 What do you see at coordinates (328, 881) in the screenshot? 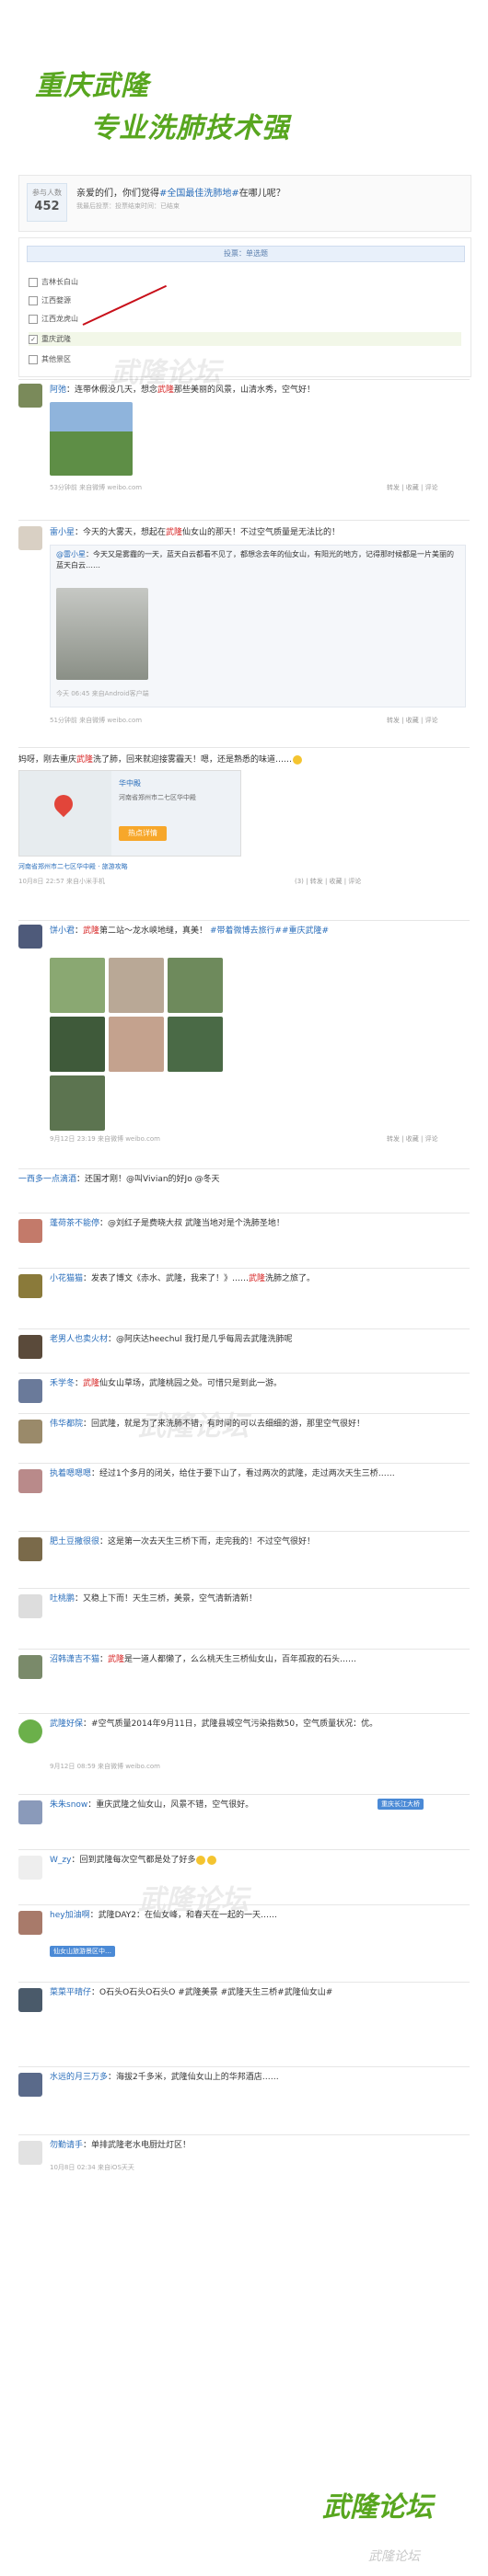
I see `post-actions: (3) | 转发 | 收藏 | 评论` at bounding box center [328, 881].